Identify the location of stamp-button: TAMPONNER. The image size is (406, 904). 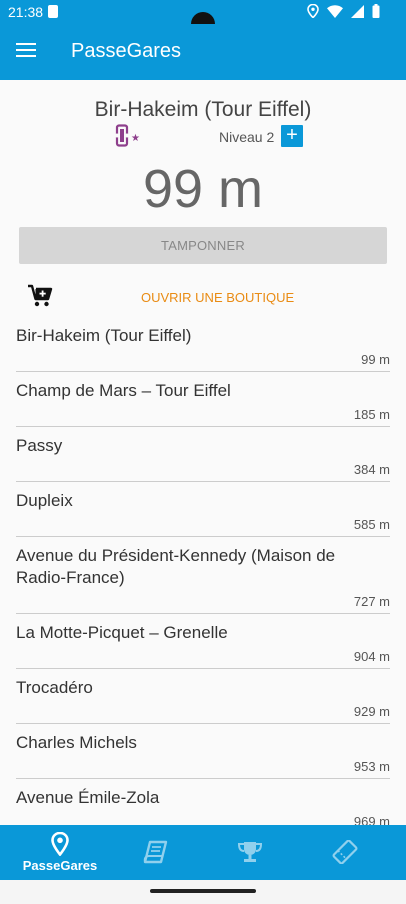
(203, 245).